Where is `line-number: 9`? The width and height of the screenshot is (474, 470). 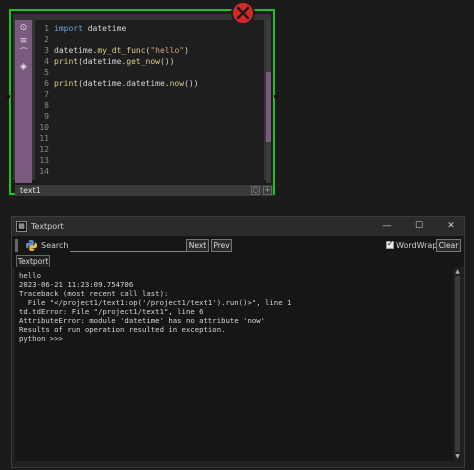 line-number: 9 is located at coordinates (46, 116).